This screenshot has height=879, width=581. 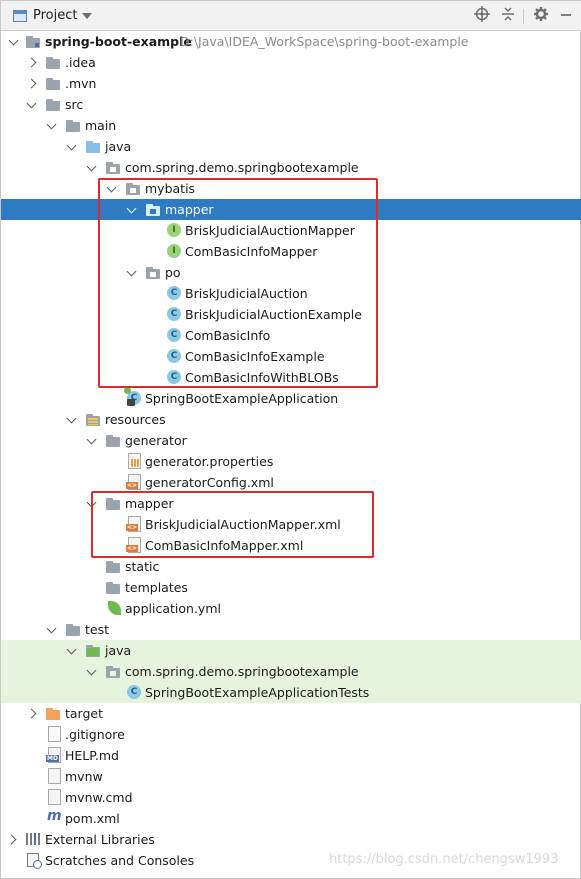 What do you see at coordinates (291, 629) in the screenshot?
I see `tree-item-test: test` at bounding box center [291, 629].